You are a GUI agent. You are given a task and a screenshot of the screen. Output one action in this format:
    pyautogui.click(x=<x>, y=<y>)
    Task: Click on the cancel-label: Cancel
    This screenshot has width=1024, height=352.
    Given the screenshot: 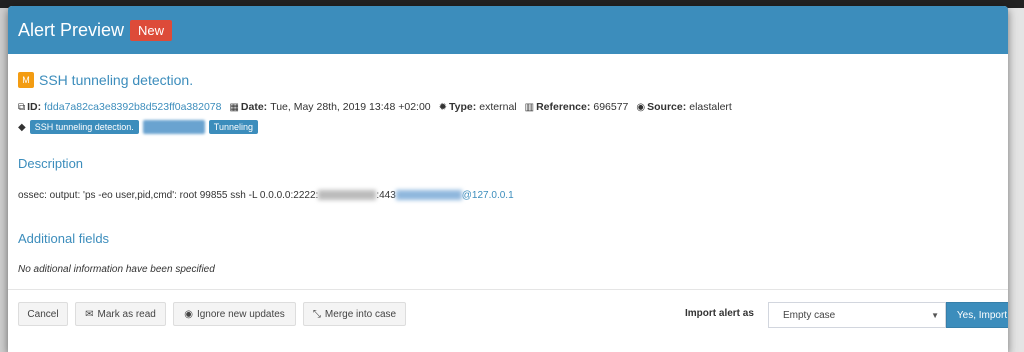 What is the action you would take?
    pyautogui.click(x=43, y=314)
    